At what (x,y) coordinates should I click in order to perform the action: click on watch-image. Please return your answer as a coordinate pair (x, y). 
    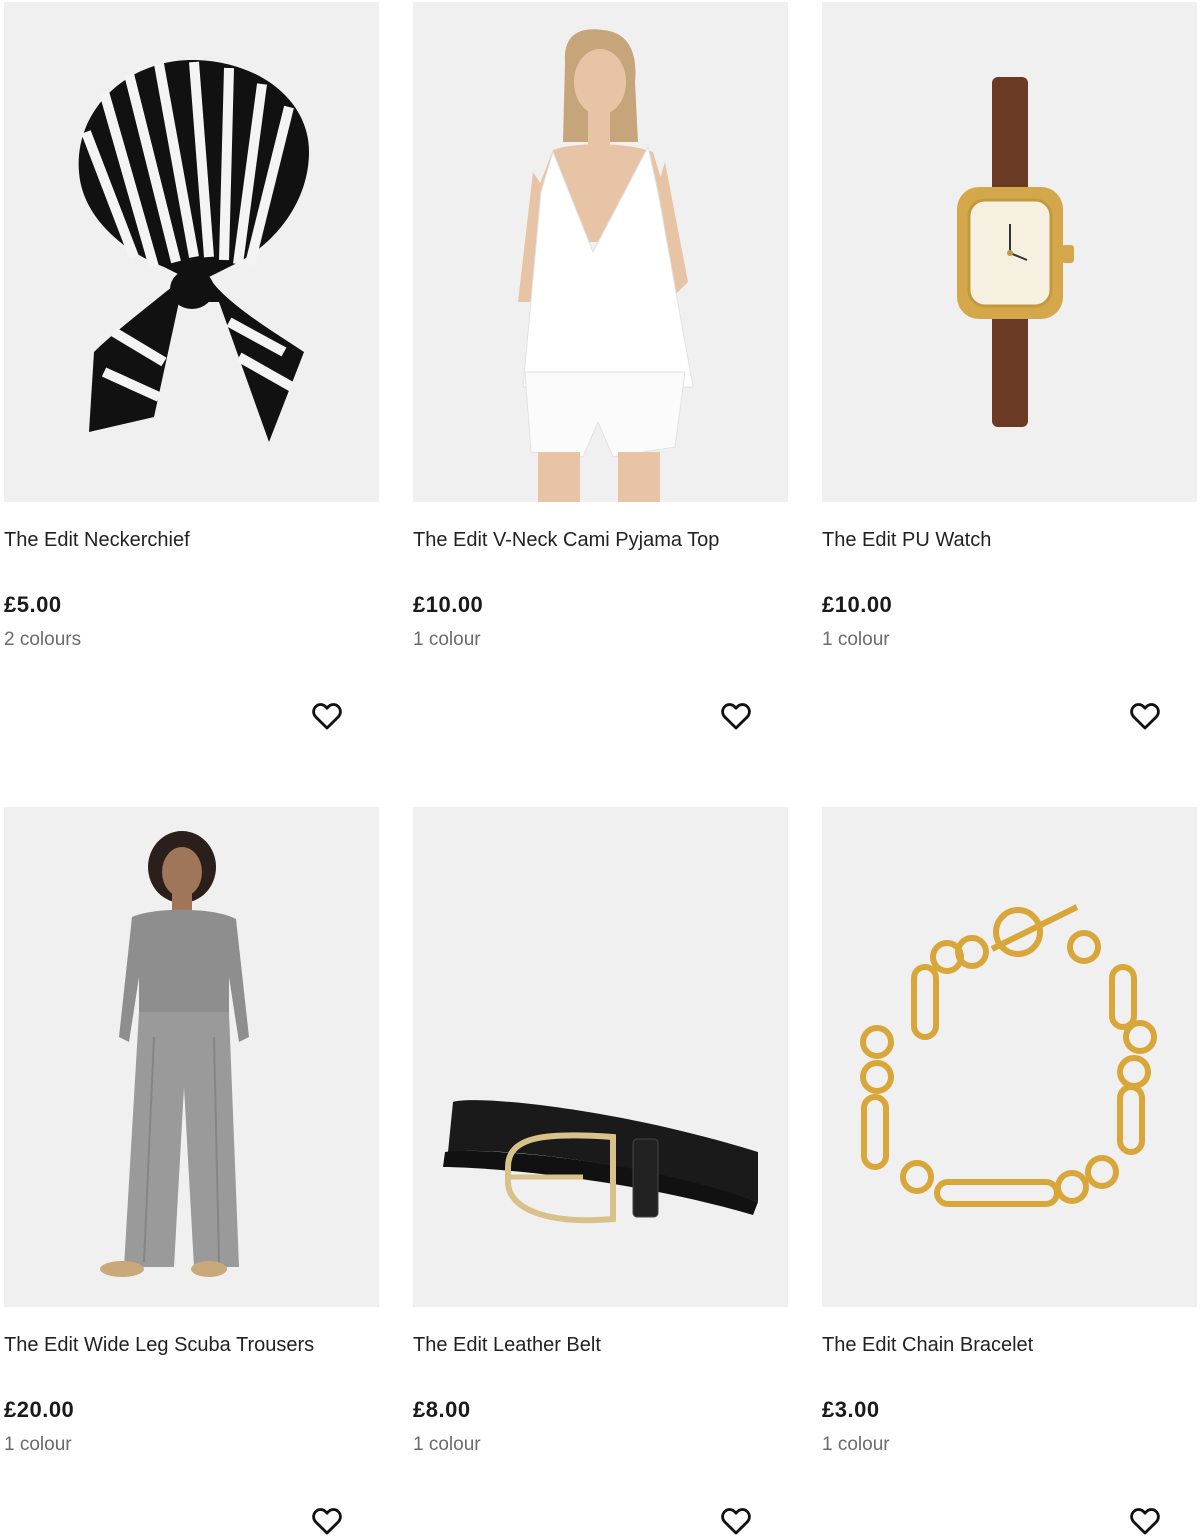
    Looking at the image, I should click on (1009, 252).